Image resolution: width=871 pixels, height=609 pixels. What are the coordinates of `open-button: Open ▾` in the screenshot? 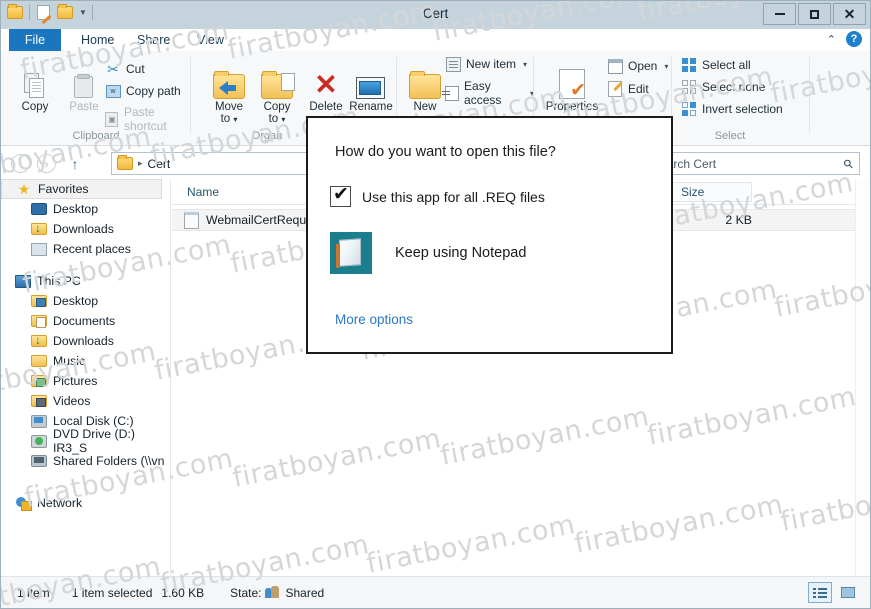 It's located at (637, 66).